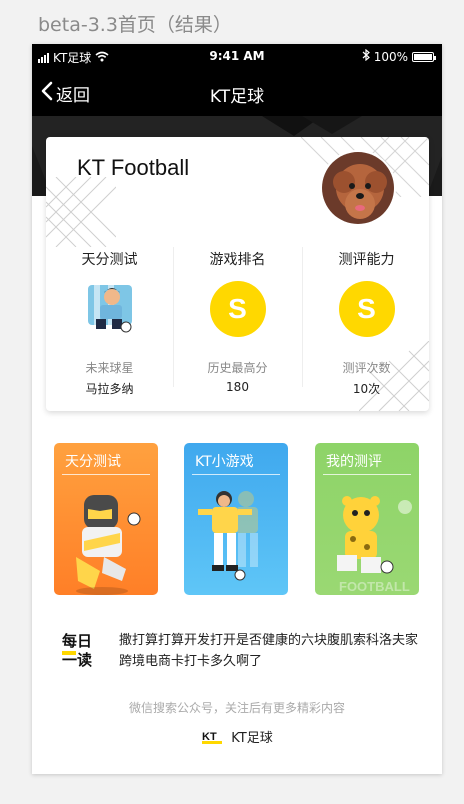 This screenshot has width=464, height=804. I want to click on nav-bar: 返回 KT足球, so click(237, 93).